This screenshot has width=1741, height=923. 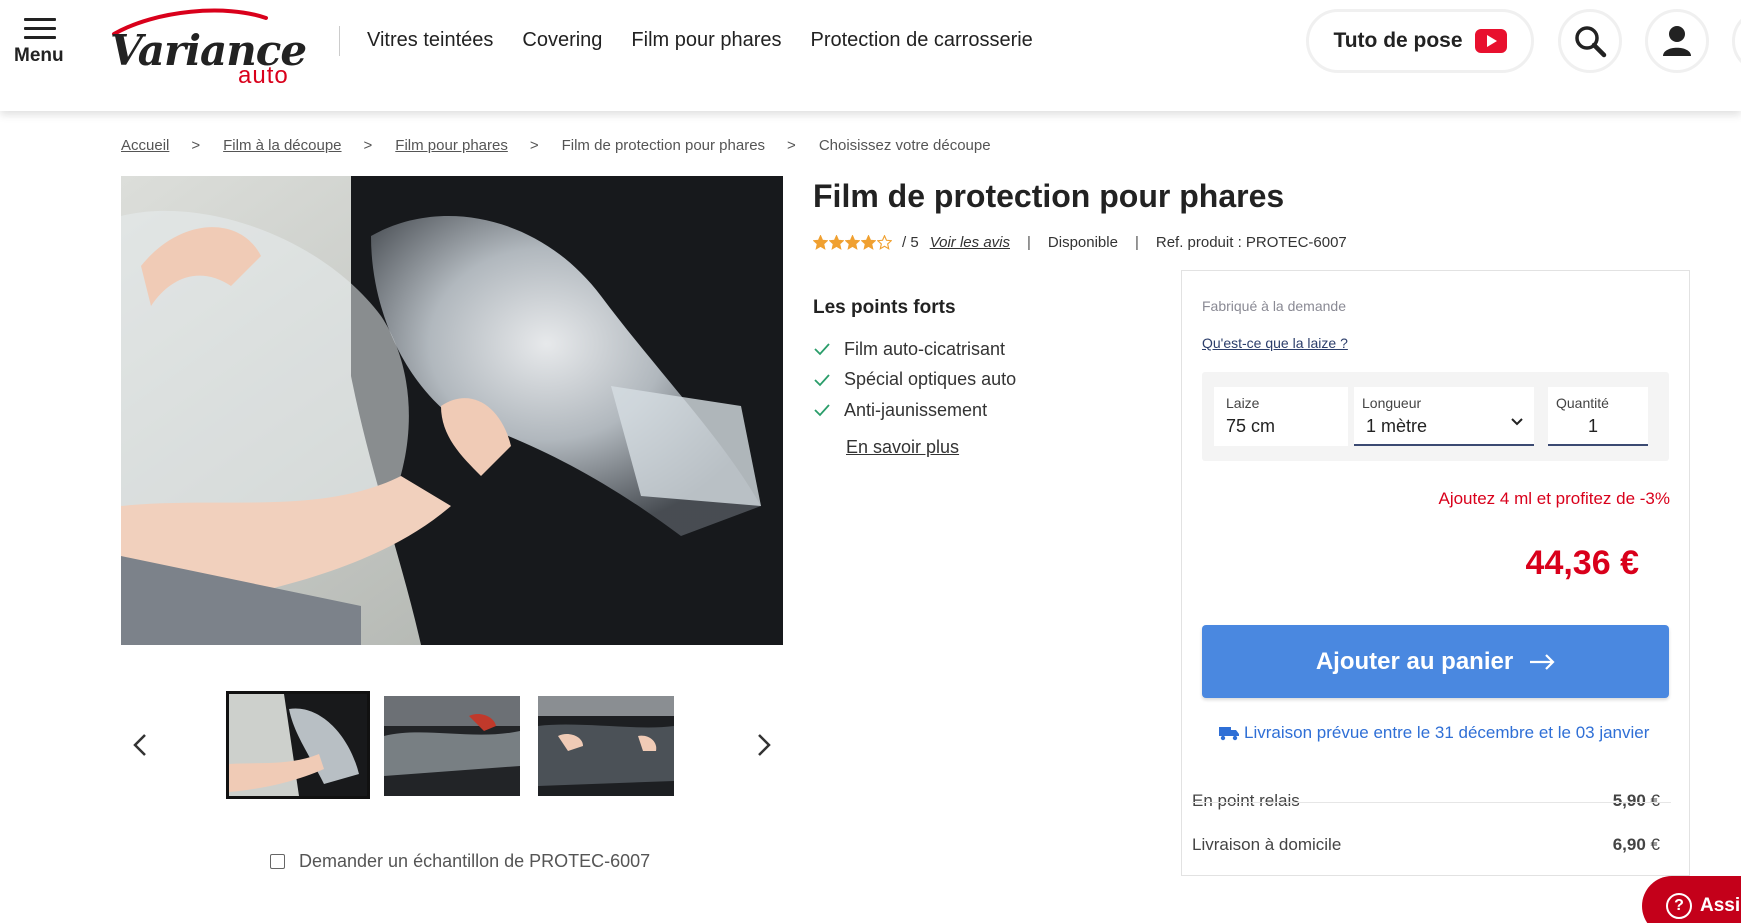 I want to click on rating-stars, so click(x=852, y=242).